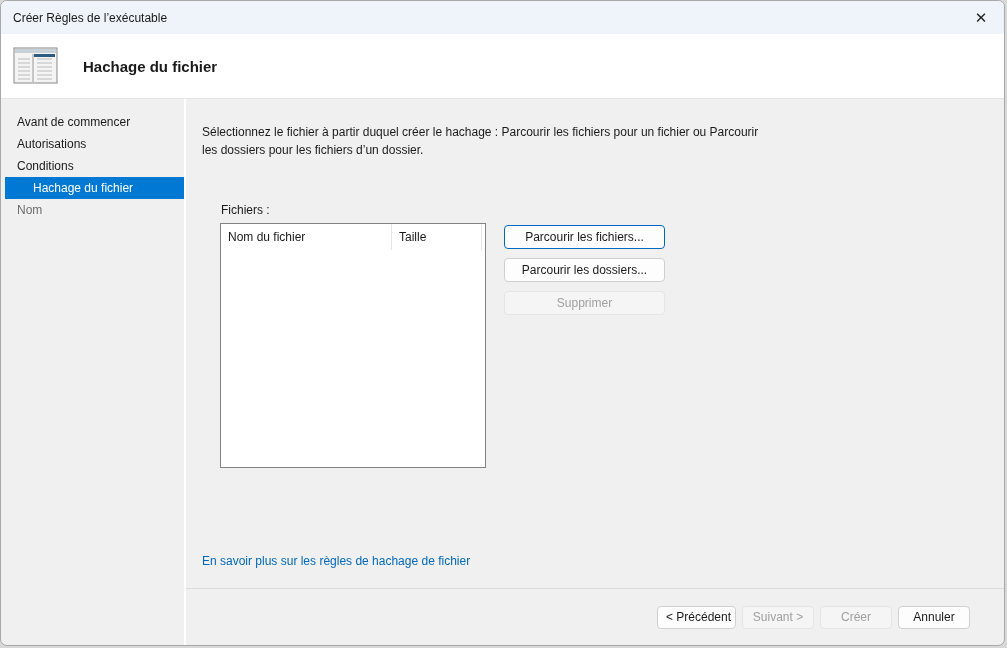 The image size is (1007, 648). I want to click on help-link: En savoir plus sur les règles de hachage de fichier, so click(336, 561).